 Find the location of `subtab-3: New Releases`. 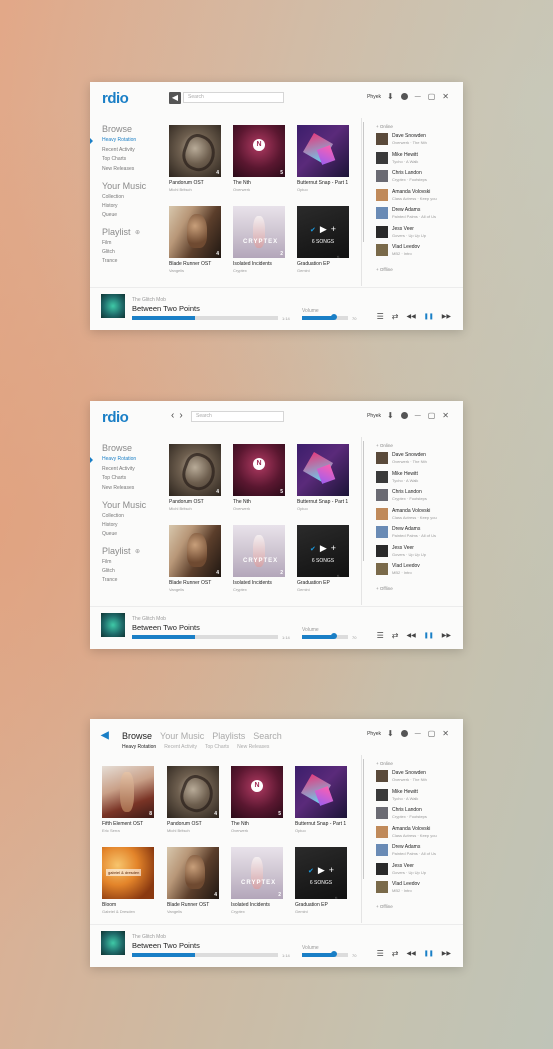

subtab-3: New Releases is located at coordinates (253, 747).